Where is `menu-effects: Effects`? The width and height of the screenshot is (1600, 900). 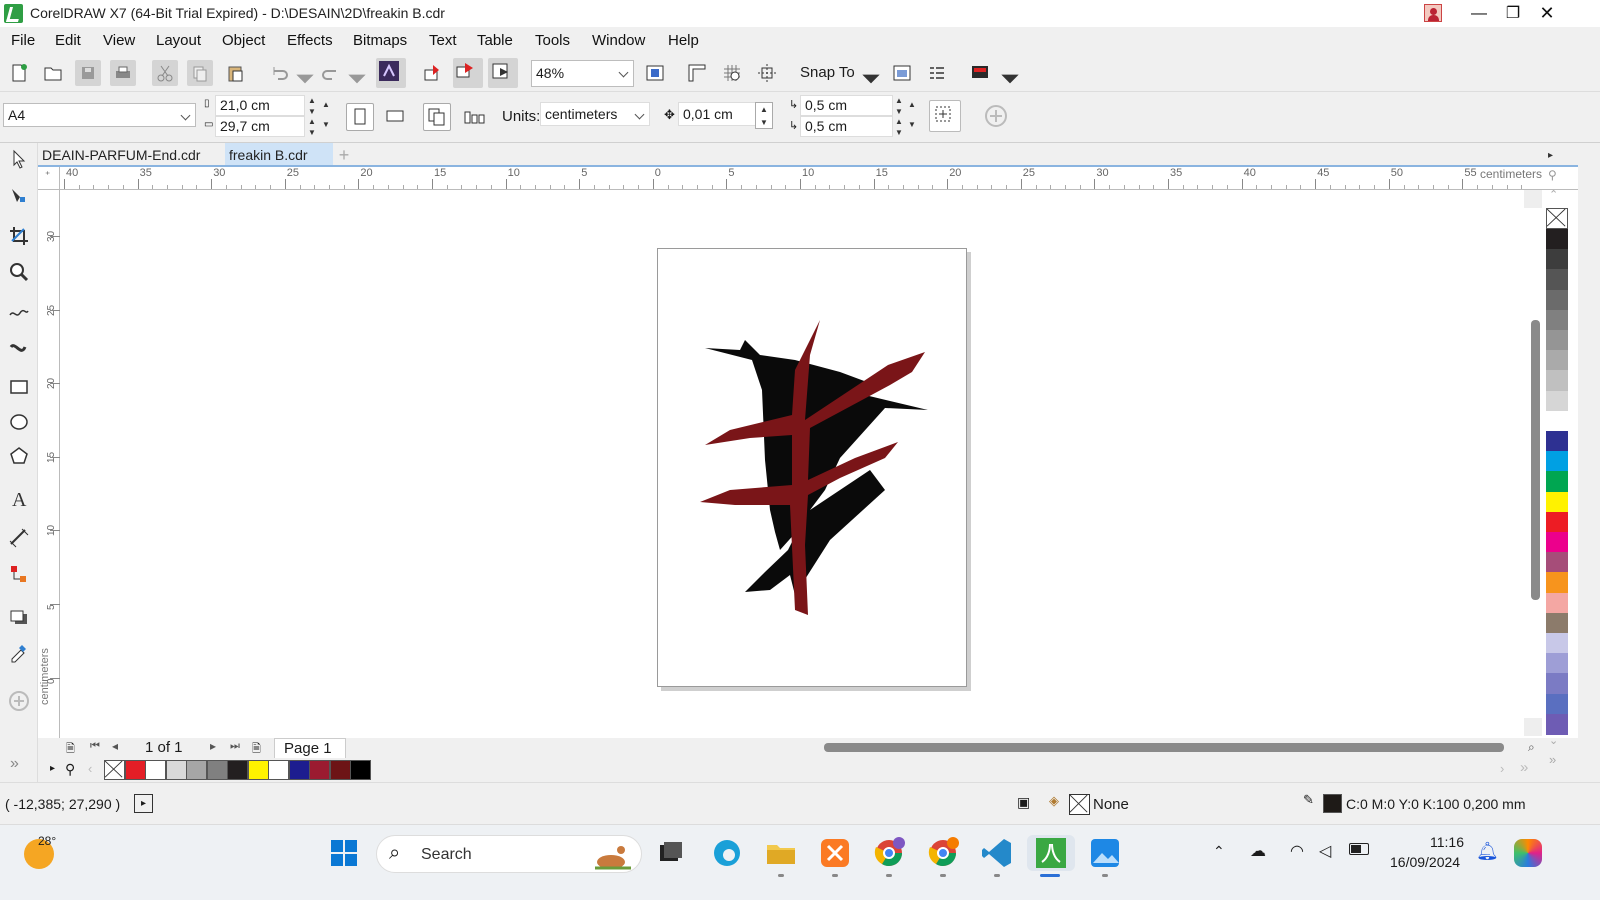
menu-effects: Effects is located at coordinates (310, 40).